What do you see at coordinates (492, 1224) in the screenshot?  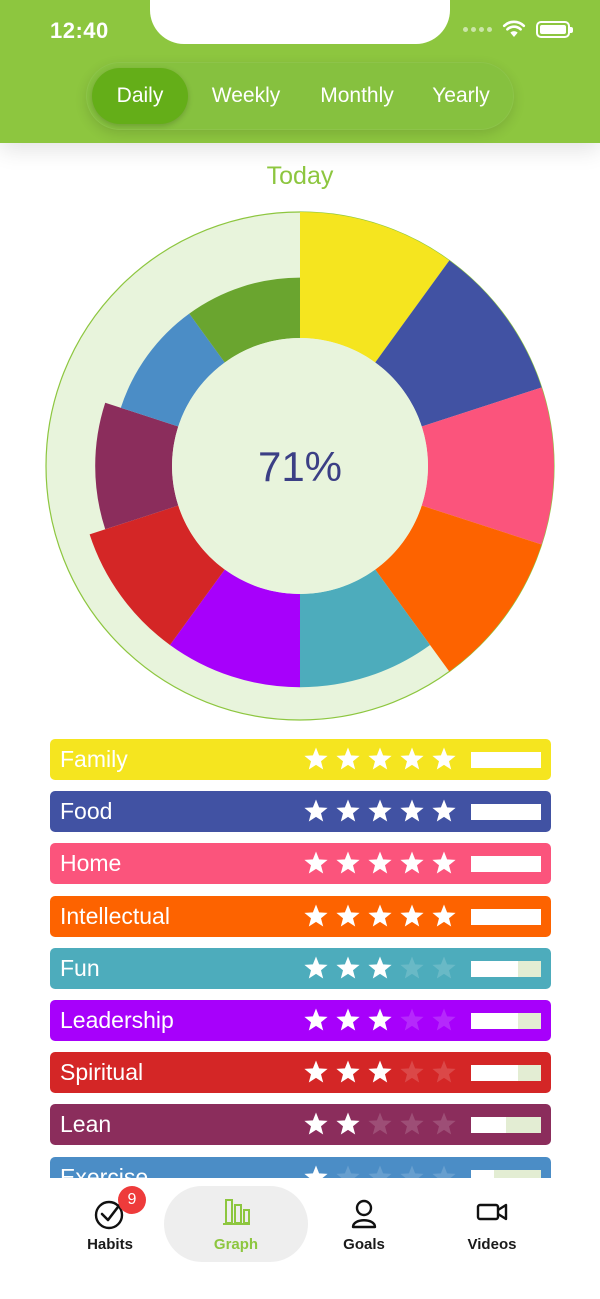 I see `tab-videos: Videos` at bounding box center [492, 1224].